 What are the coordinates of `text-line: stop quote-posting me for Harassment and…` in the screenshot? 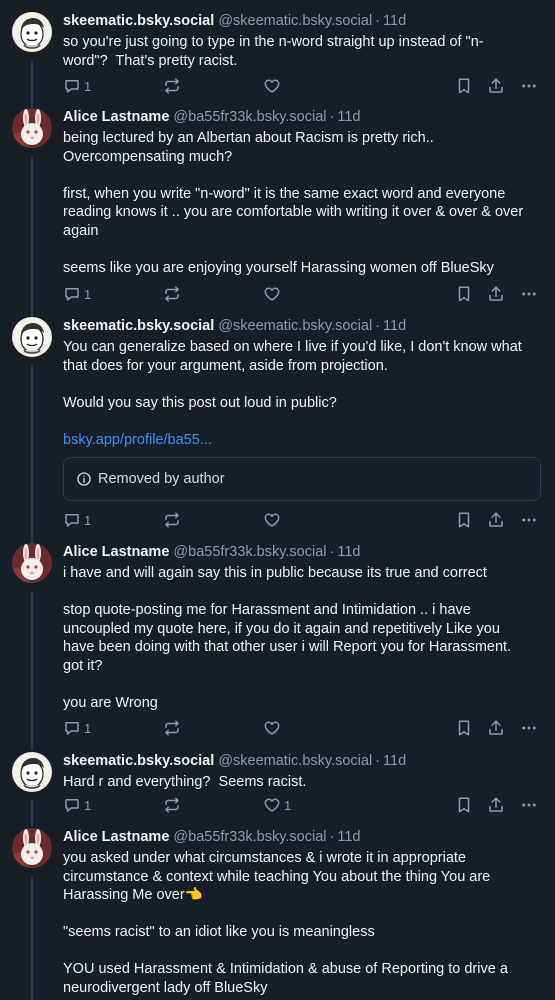 It's located at (267, 610).